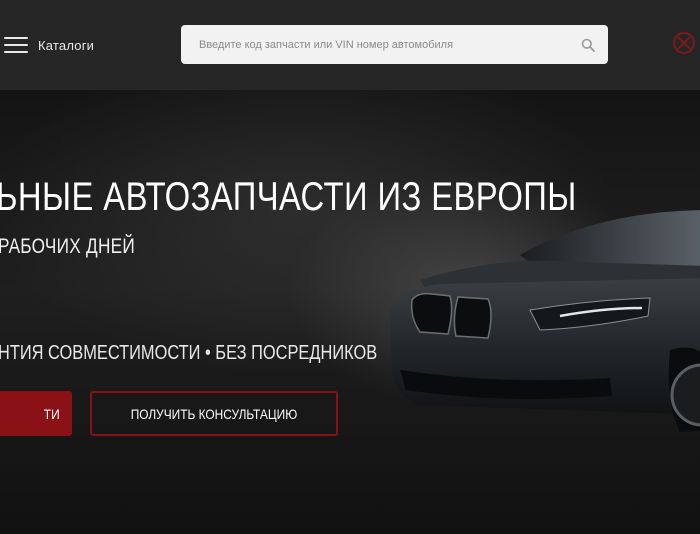 The height and width of the screenshot is (534, 700). What do you see at coordinates (374, 44) in the screenshot?
I see `search-input` at bounding box center [374, 44].